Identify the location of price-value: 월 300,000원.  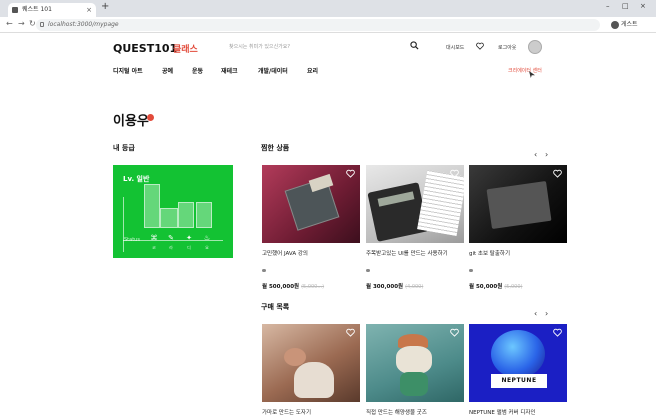
(385, 287).